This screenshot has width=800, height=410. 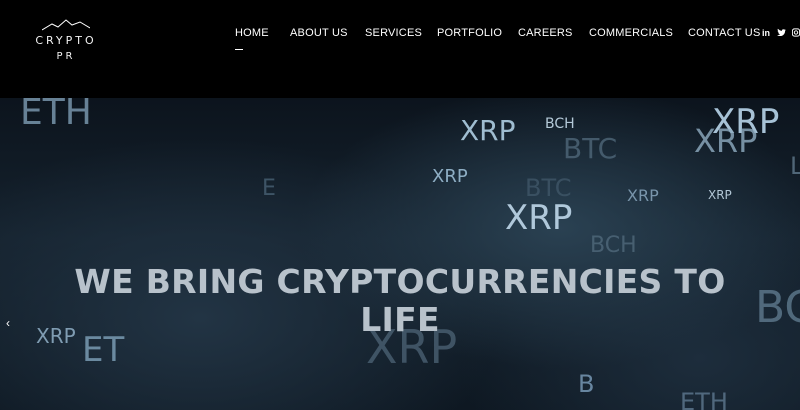 I want to click on nav-commercials: COMMERCIALS, so click(x=631, y=33).